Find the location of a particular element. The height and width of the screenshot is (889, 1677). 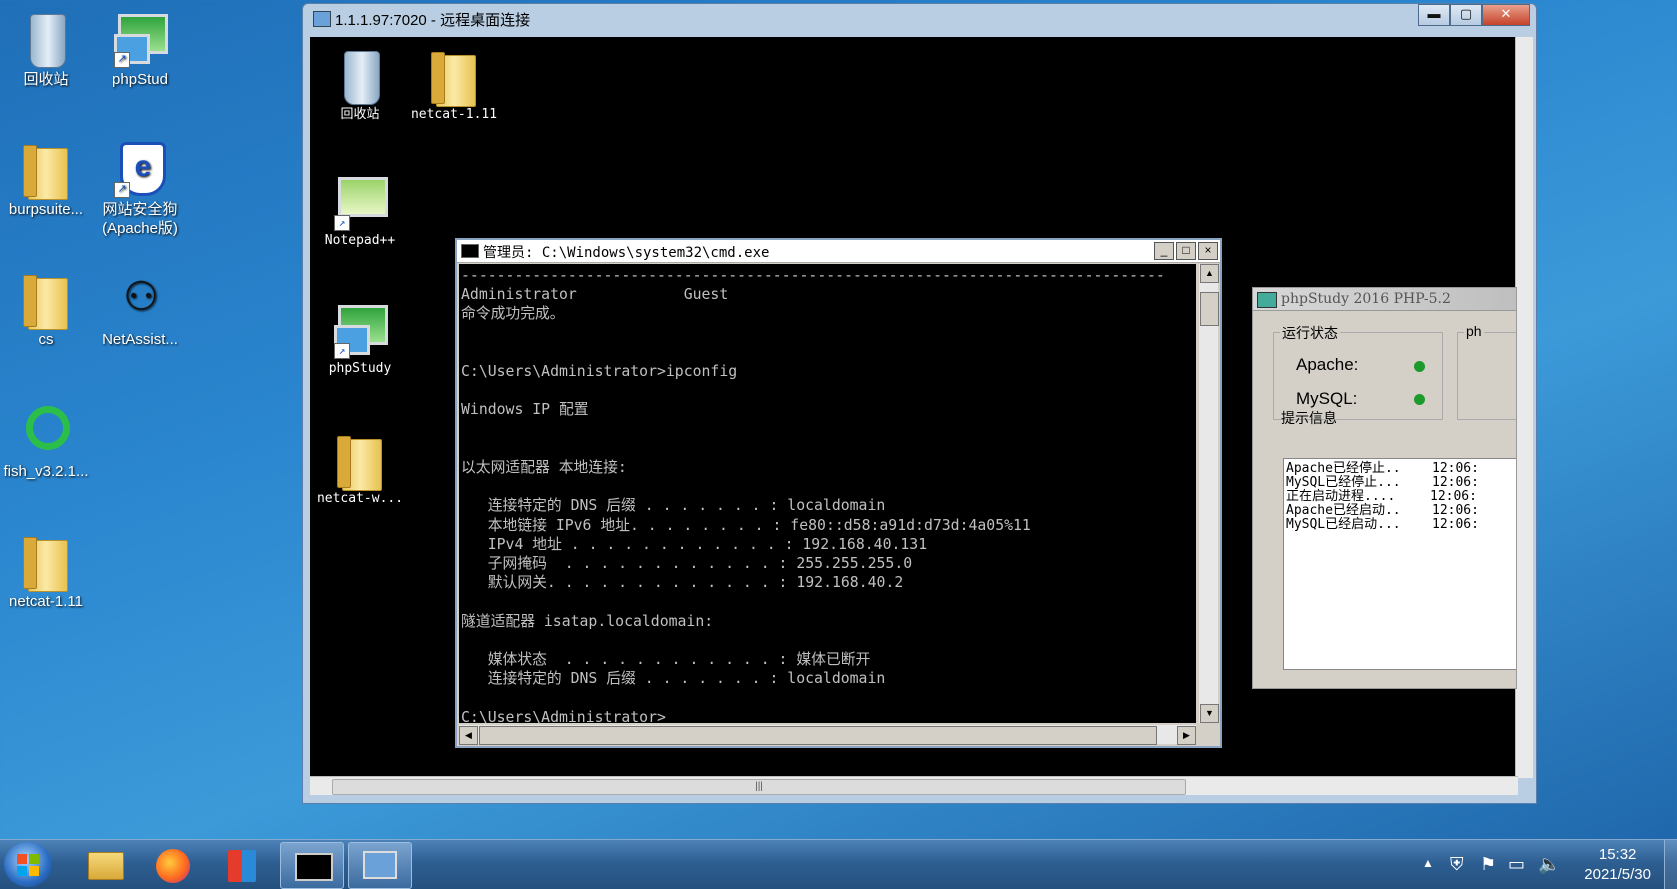

scroll-thumb: ||| is located at coordinates (759, 787).